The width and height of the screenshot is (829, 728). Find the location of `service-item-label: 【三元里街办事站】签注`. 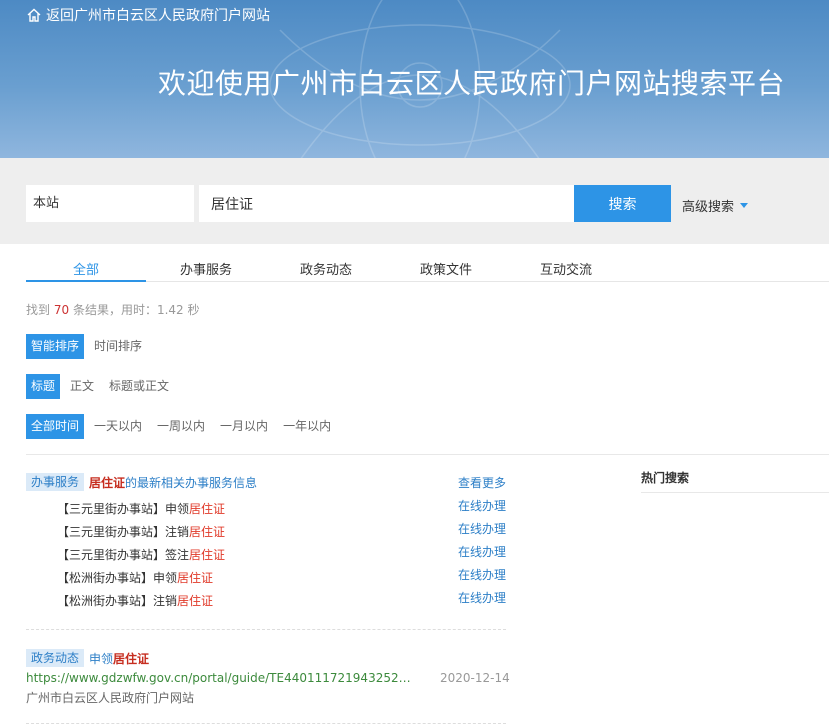

service-item-label: 【三元里街办事站】签注 is located at coordinates (123, 555).